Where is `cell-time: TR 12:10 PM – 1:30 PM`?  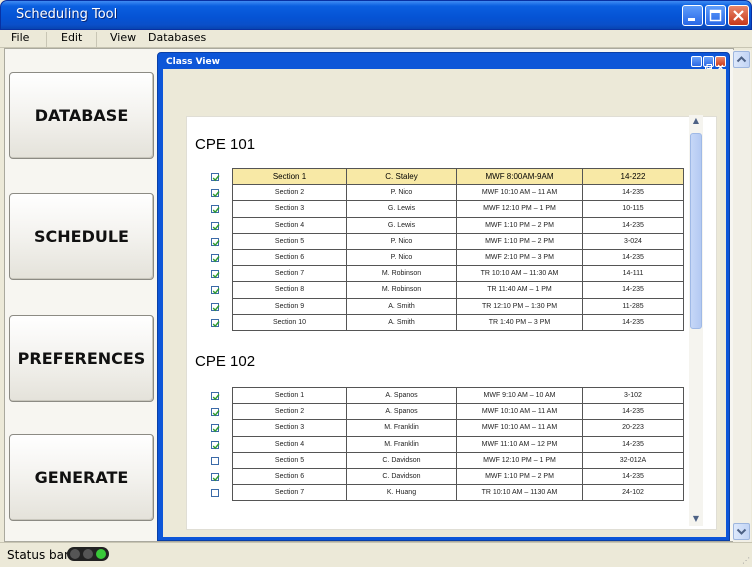
cell-time: TR 12:10 PM – 1:30 PM is located at coordinates (519, 306).